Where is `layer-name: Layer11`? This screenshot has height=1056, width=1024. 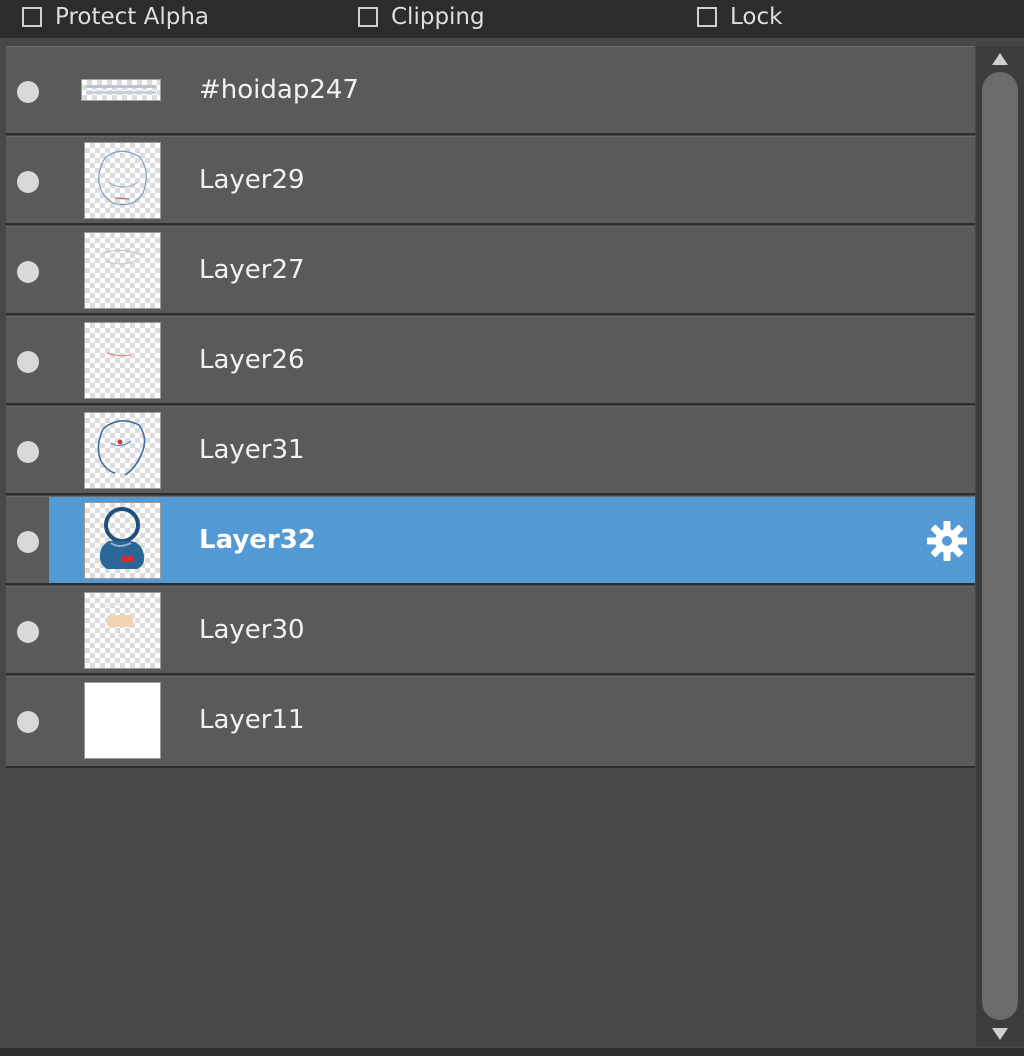
layer-name: Layer11 is located at coordinates (252, 720).